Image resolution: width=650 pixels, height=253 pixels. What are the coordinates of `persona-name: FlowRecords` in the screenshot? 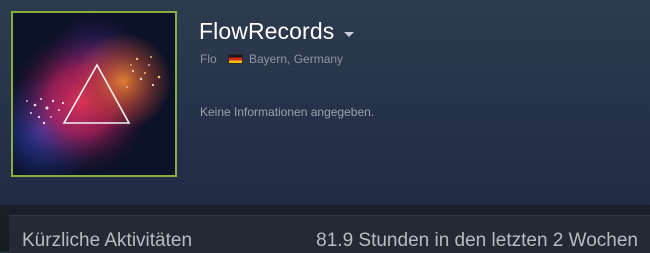 It's located at (267, 31).